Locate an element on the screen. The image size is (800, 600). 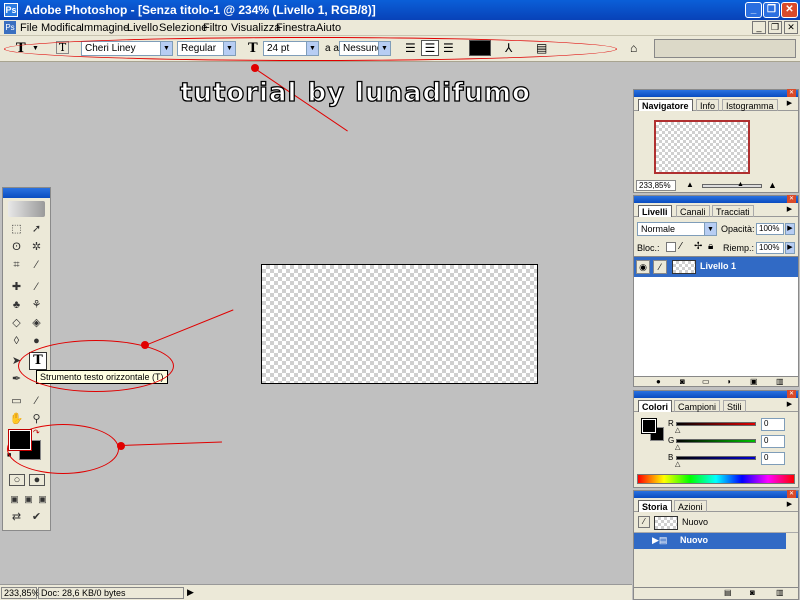
fill-arrow-icon: ▶ is located at coordinates (790, 248).